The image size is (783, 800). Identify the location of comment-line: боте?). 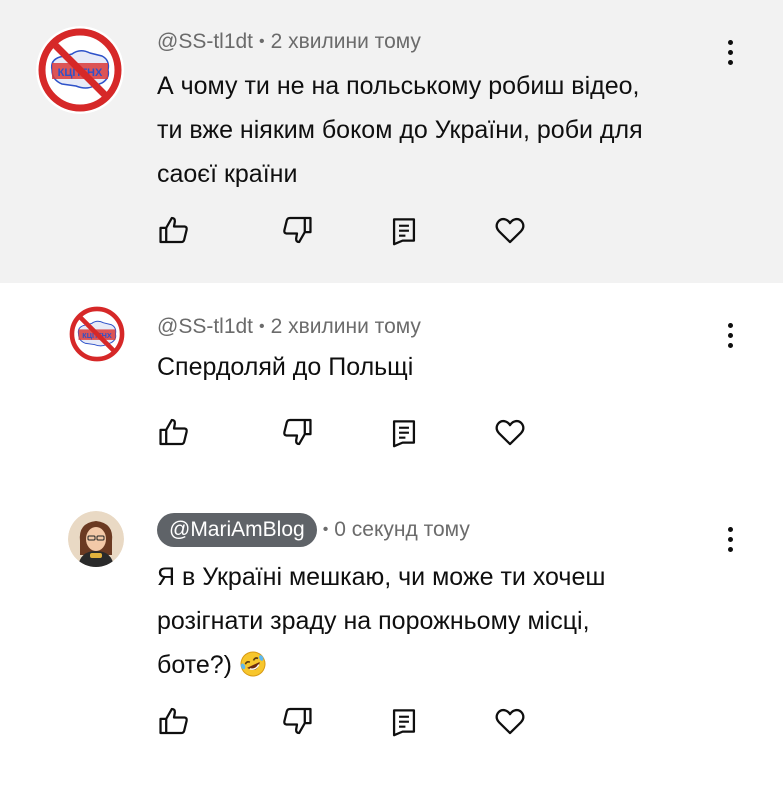
(442, 665).